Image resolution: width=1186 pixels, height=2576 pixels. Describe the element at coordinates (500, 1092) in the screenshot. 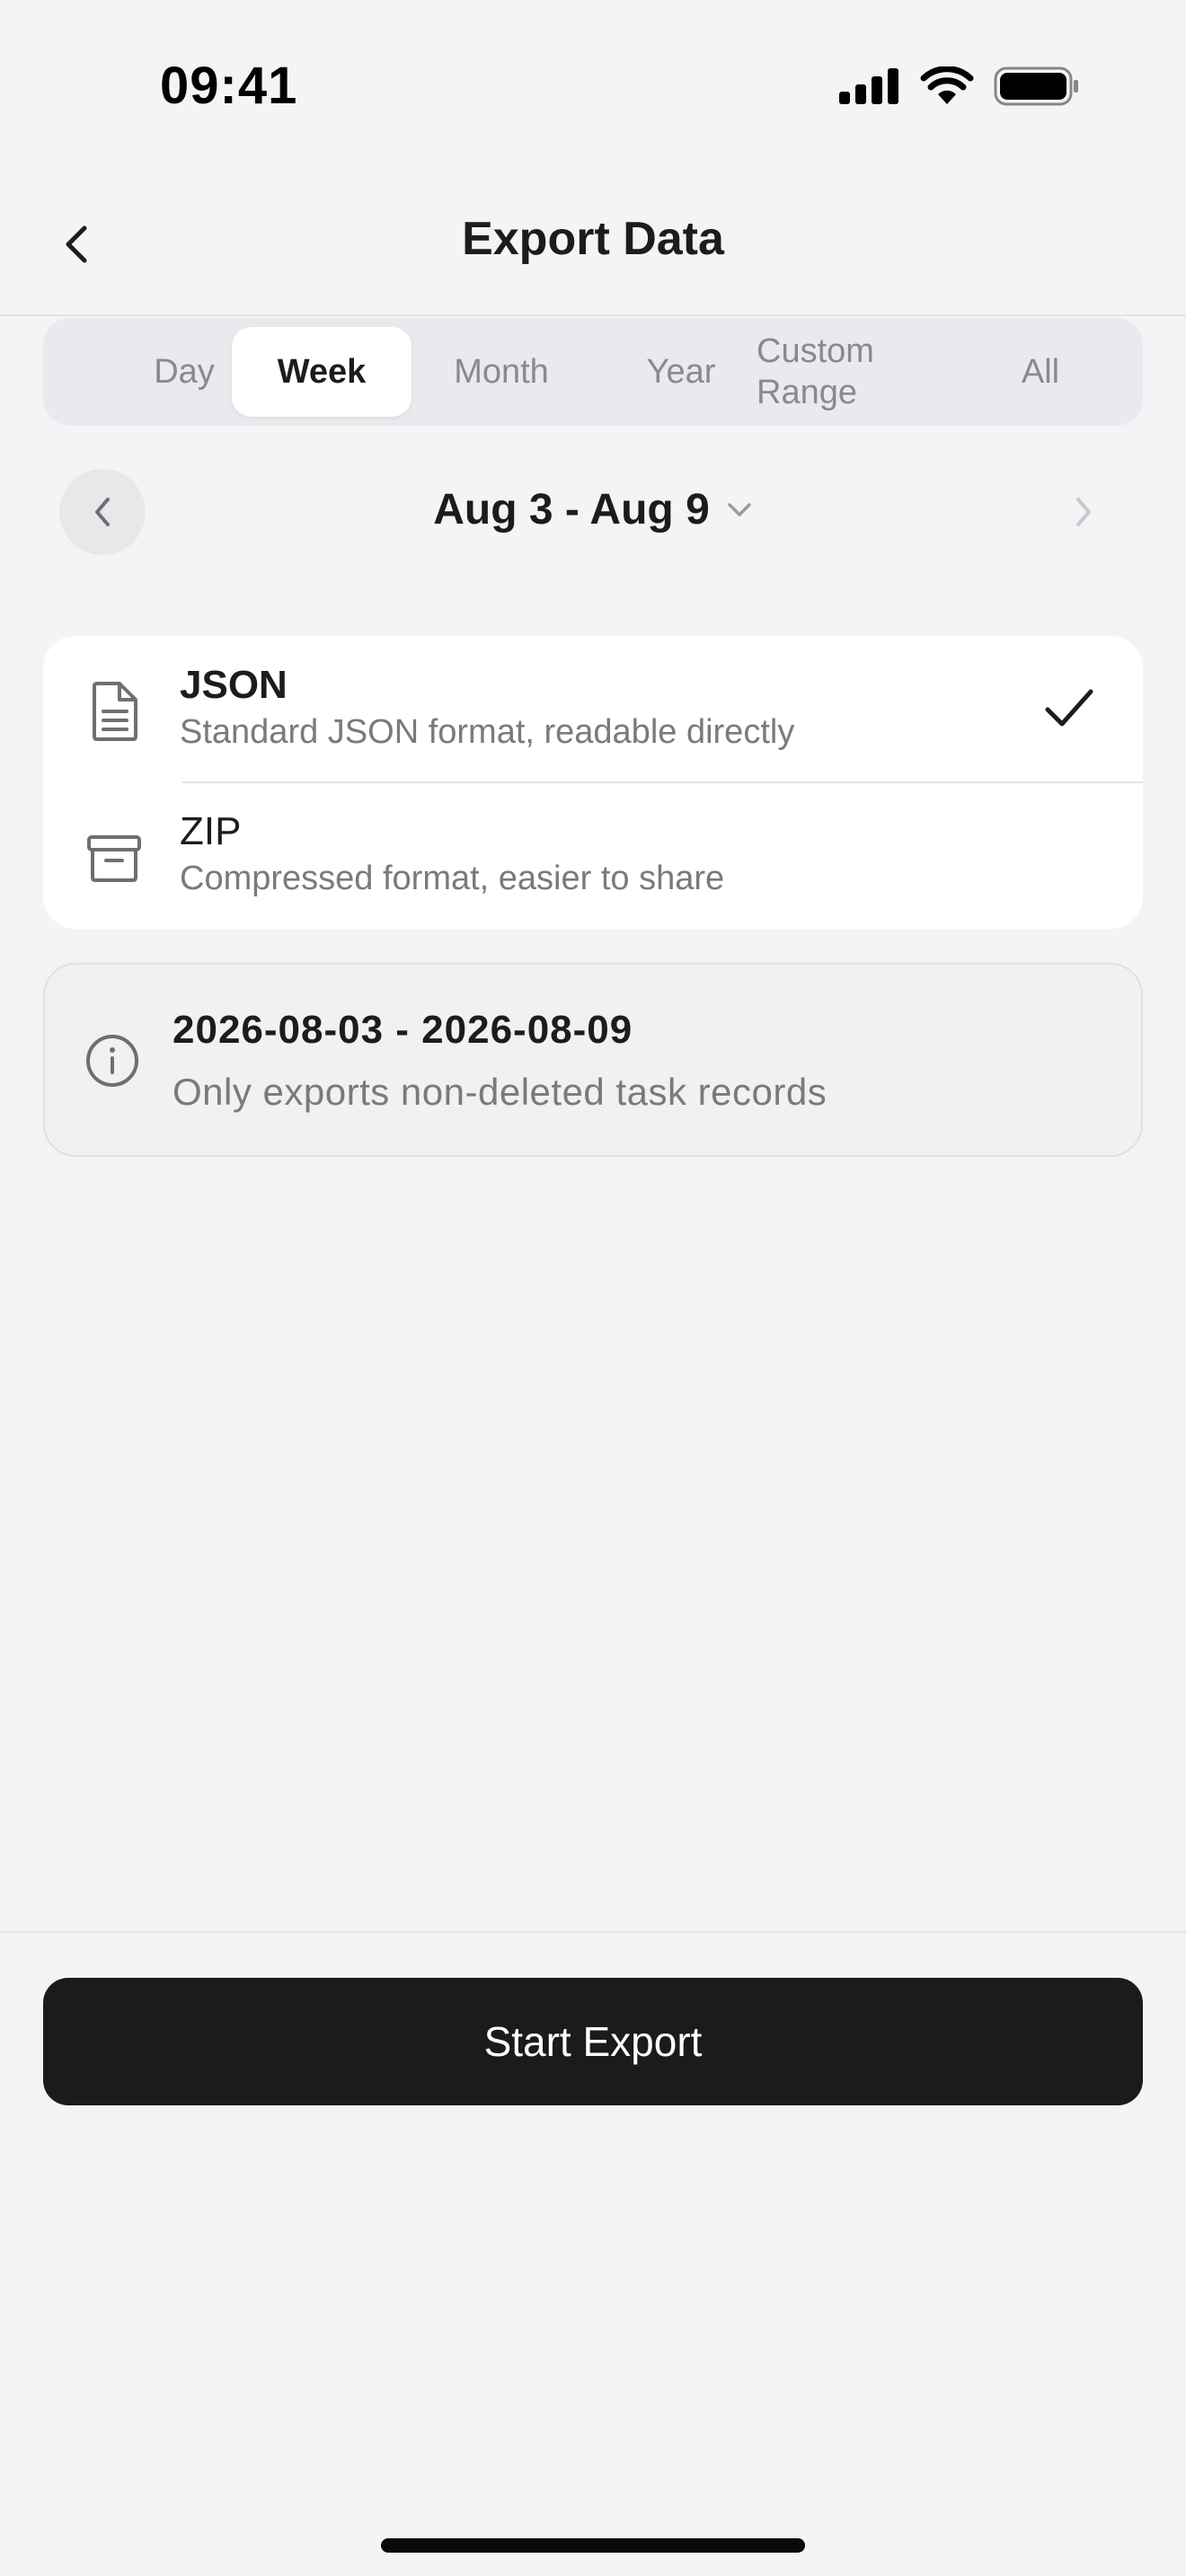

I see `export-note: Only exports non-deleted task records` at that location.